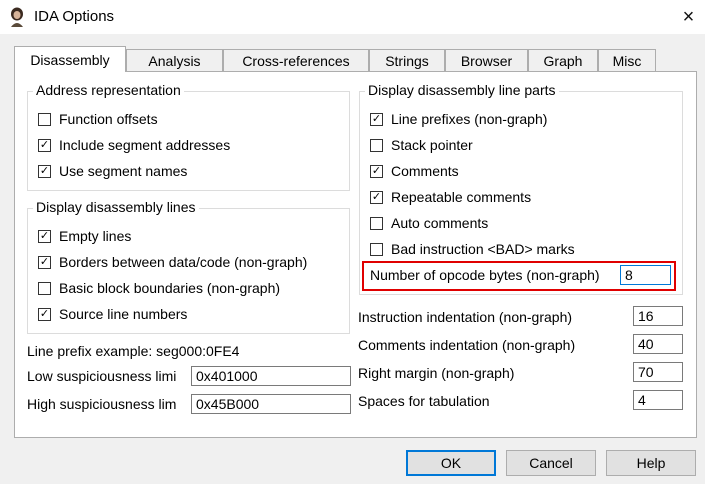  Describe the element at coordinates (563, 60) in the screenshot. I see `tab-graph: Graph` at that location.